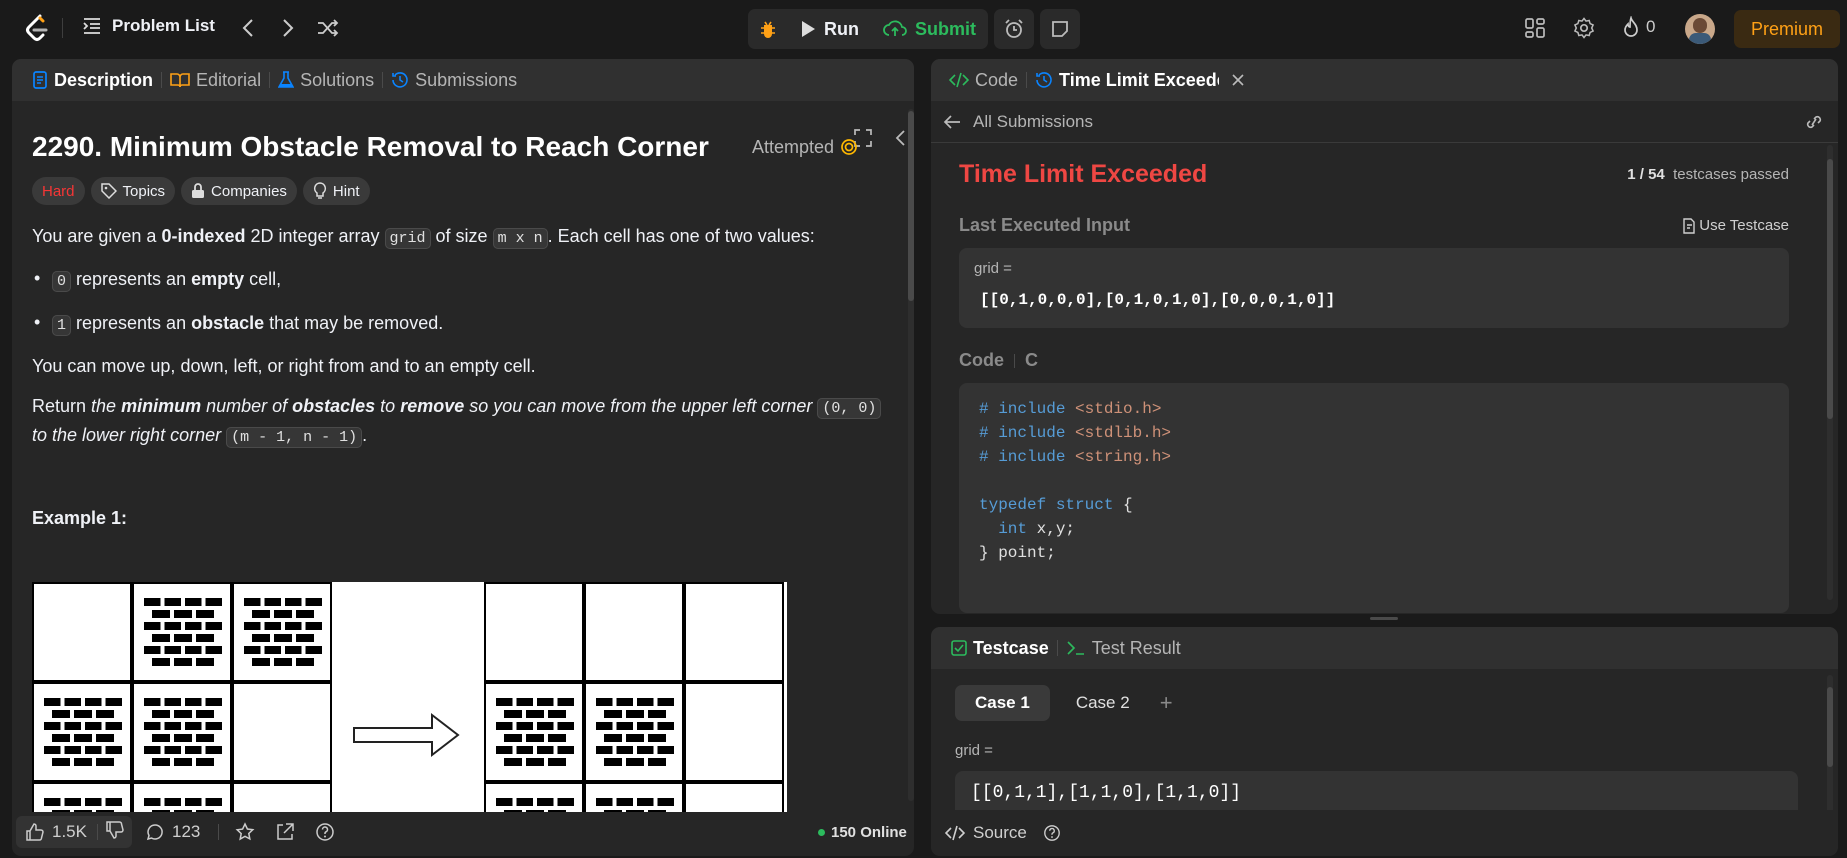 Image resolution: width=1847 pixels, height=858 pixels. What do you see at coordinates (1166, 703) in the screenshot?
I see `add-case-button: +` at bounding box center [1166, 703].